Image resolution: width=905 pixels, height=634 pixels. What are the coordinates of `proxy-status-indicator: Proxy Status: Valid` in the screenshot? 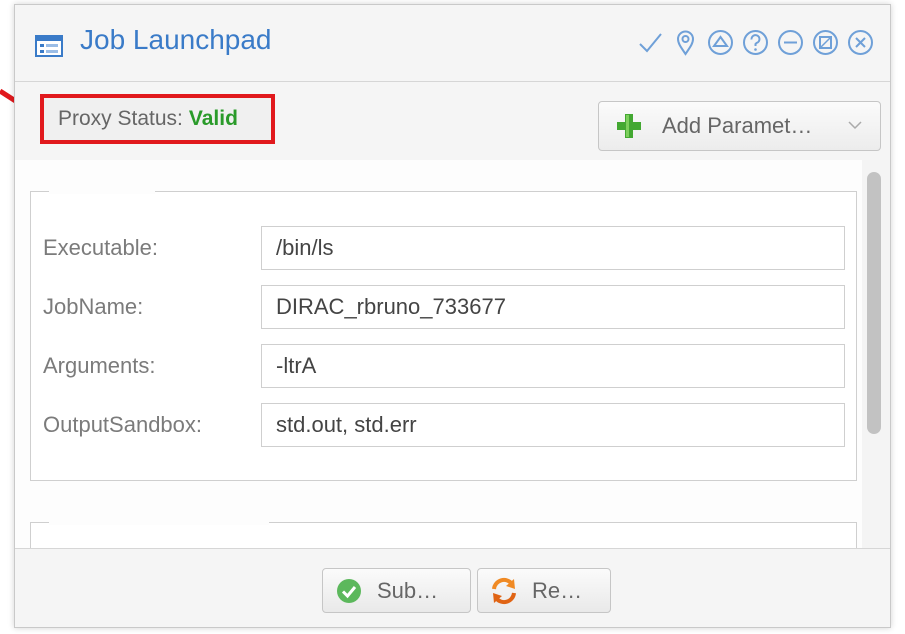 It's located at (157, 119).